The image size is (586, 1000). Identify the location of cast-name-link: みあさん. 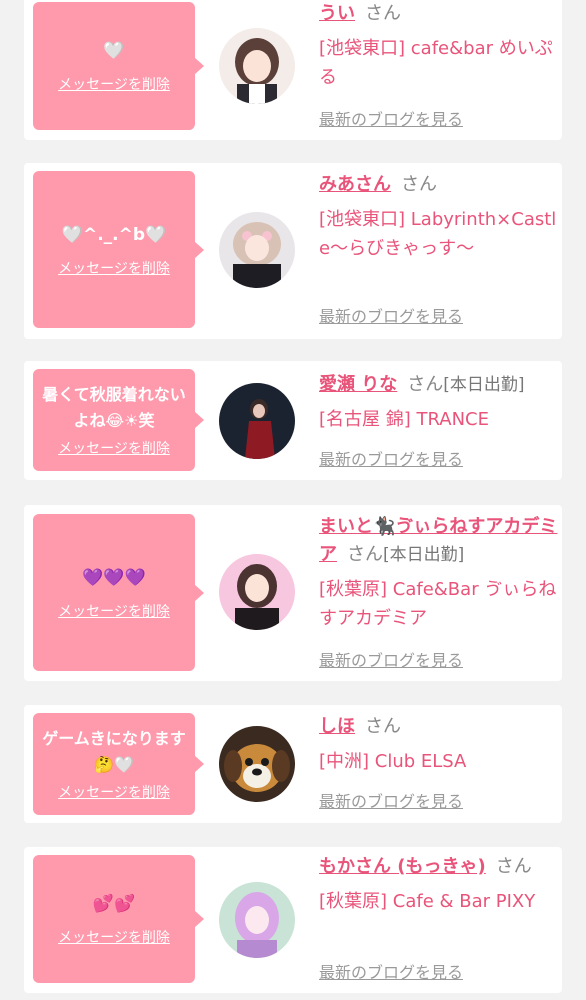
(355, 184).